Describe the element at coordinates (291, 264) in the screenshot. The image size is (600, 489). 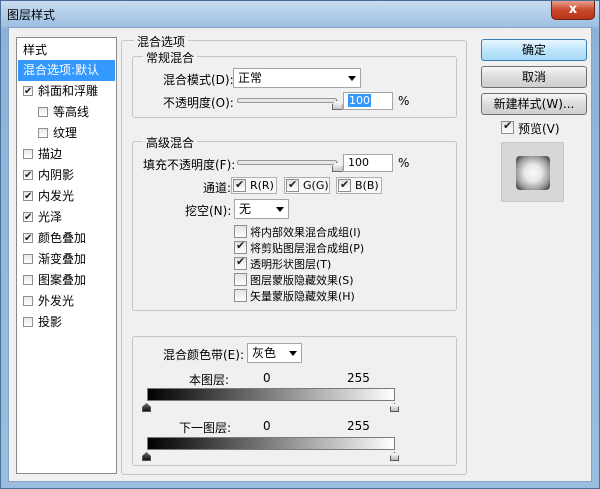
I see `advanced-option-label: 透明形状图层(T)` at that location.